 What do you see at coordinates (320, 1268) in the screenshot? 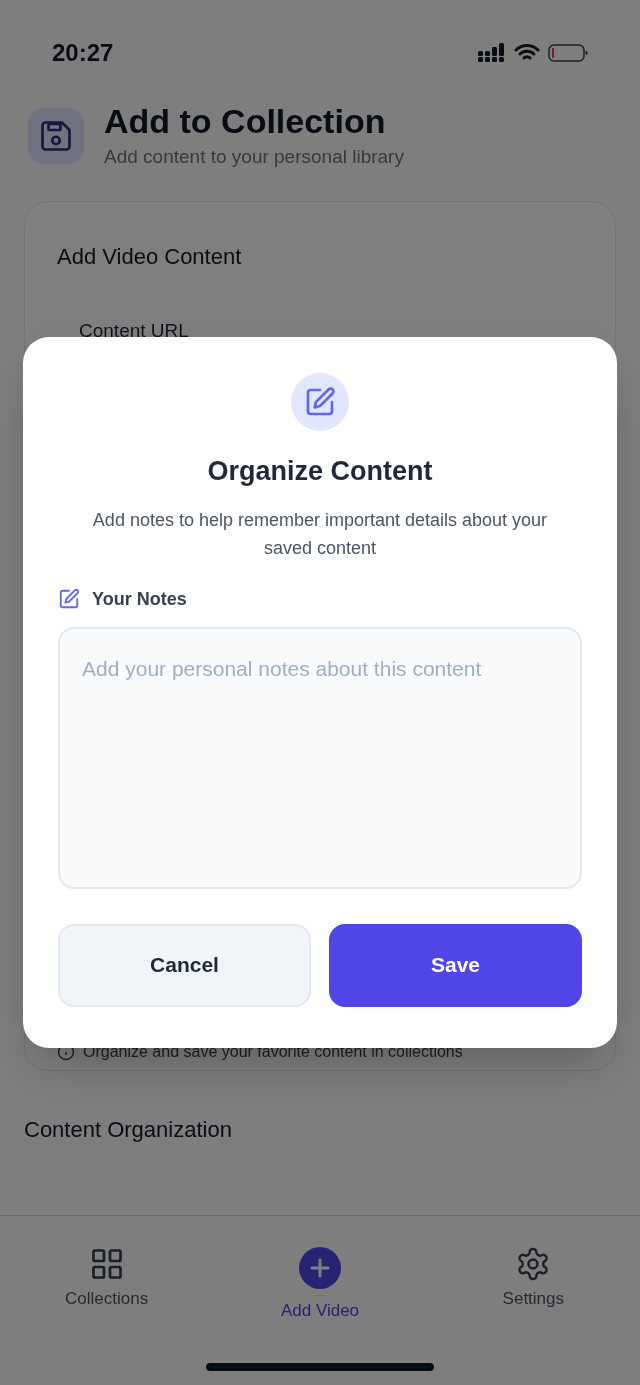
I see `plus-icon` at bounding box center [320, 1268].